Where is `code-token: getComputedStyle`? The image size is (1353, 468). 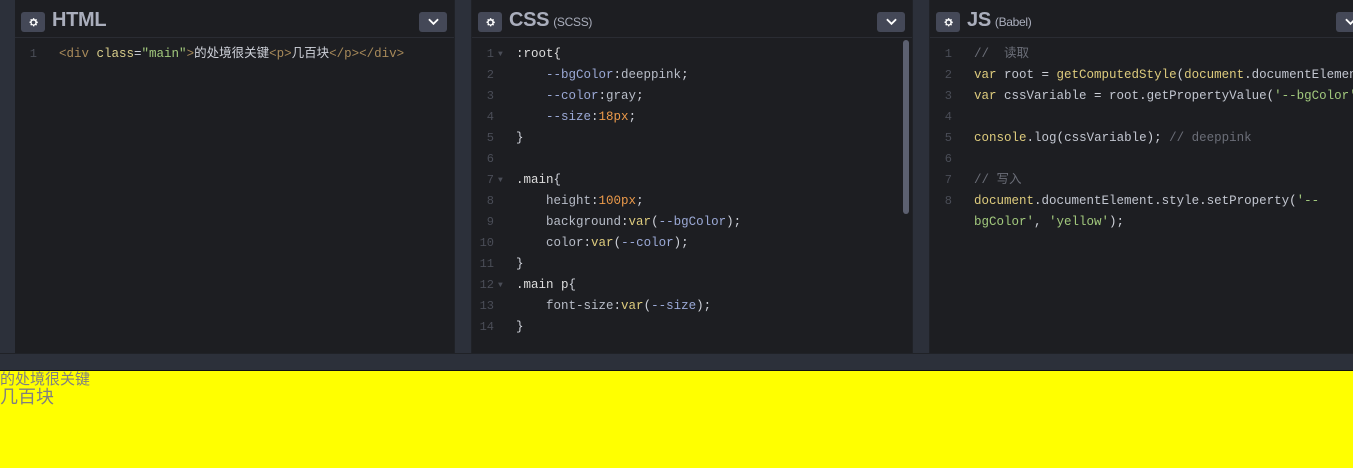
code-token: getComputedStyle is located at coordinates (1116, 75).